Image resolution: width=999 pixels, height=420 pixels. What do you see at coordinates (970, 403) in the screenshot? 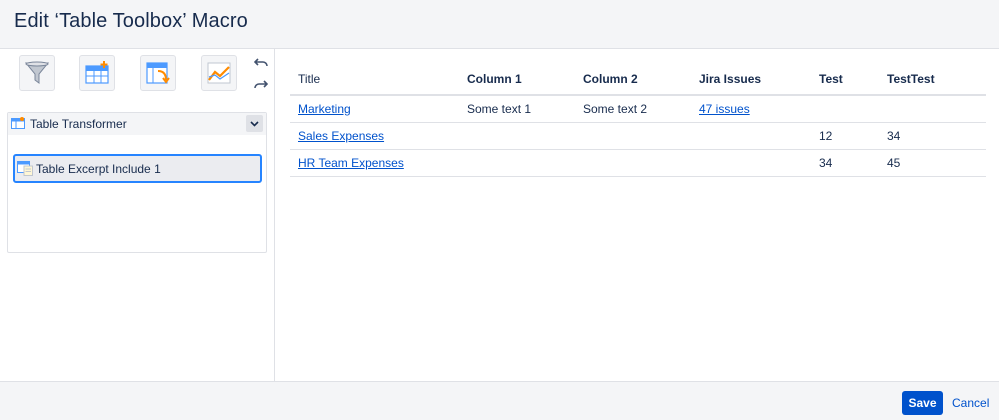
I see `cancel-button: Cancel` at bounding box center [970, 403].